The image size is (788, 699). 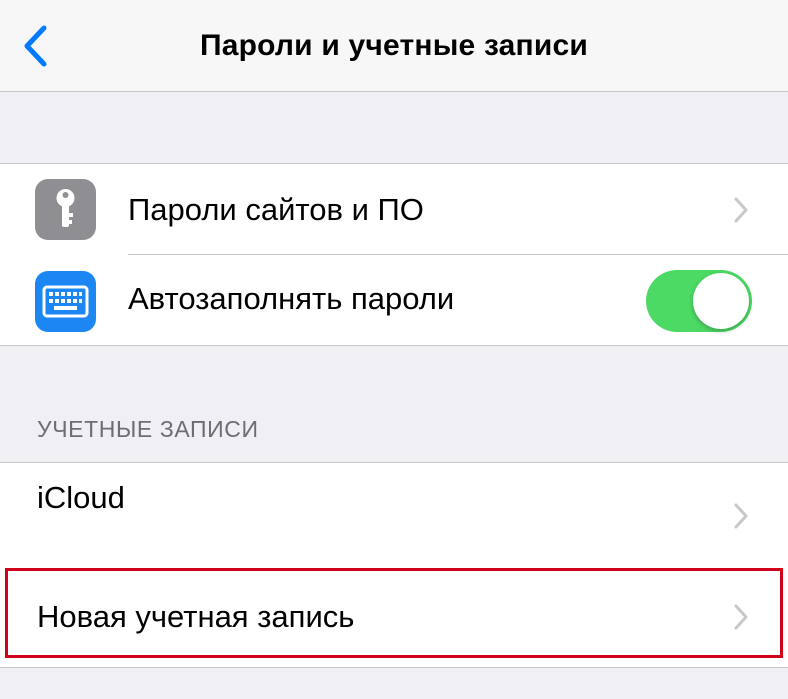 I want to click on key-icon, so click(x=65, y=209).